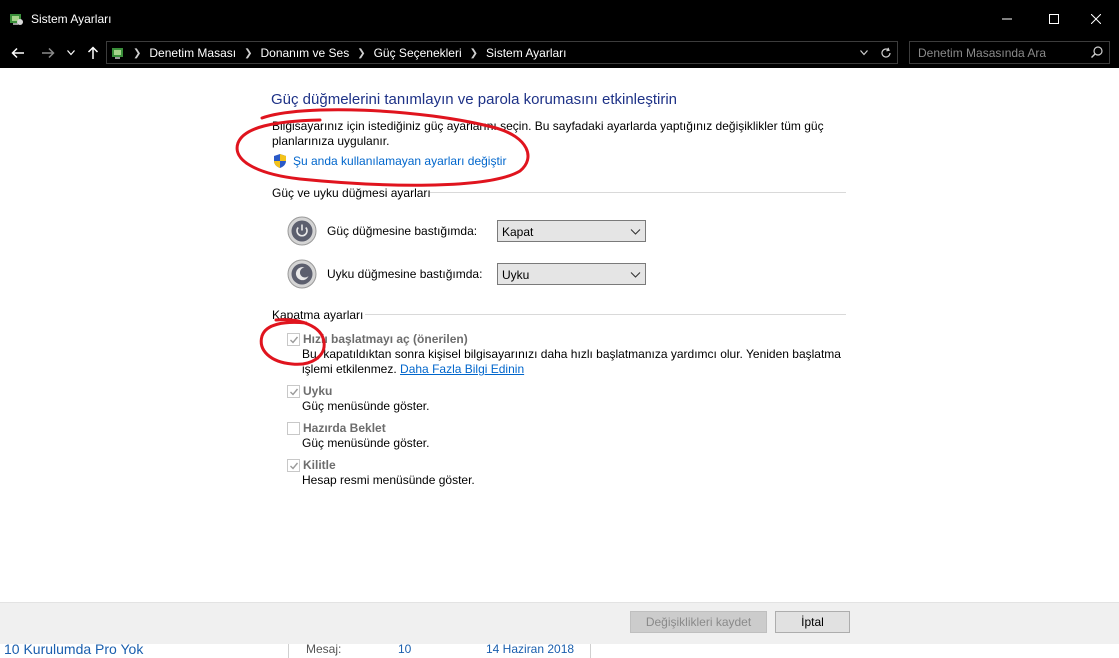 The image size is (1119, 658). I want to click on uac-shield-icon, so click(280, 161).